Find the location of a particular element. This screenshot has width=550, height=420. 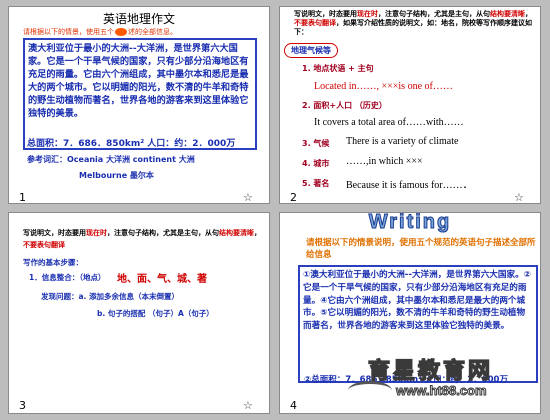

watermark-logo: 育星教育网 www.ht88.com is located at coordinates (435, 382).